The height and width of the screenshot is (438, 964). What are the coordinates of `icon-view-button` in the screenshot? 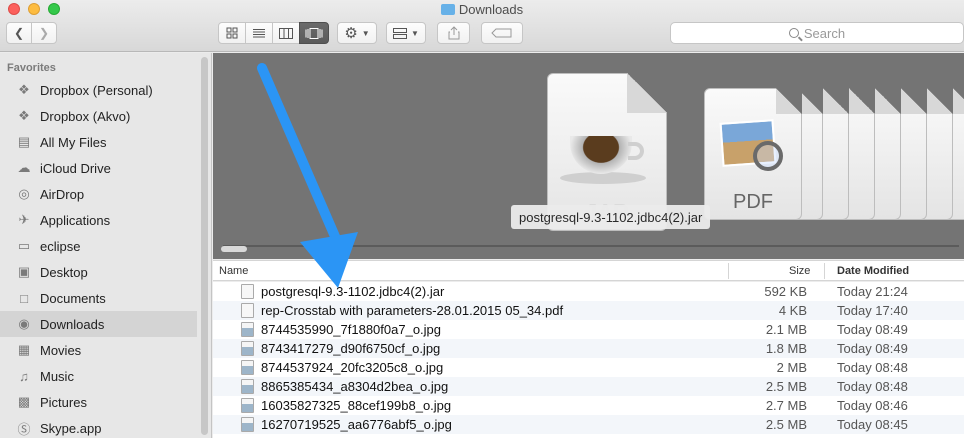 It's located at (232, 33).